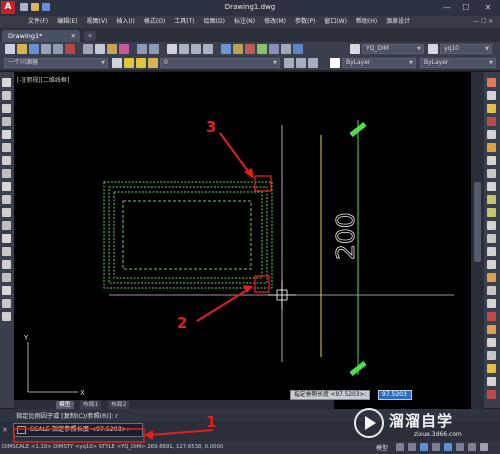 The height and width of the screenshot is (454, 500). Describe the element at coordinates (6, 186) in the screenshot. I see `spline-icon` at that location.